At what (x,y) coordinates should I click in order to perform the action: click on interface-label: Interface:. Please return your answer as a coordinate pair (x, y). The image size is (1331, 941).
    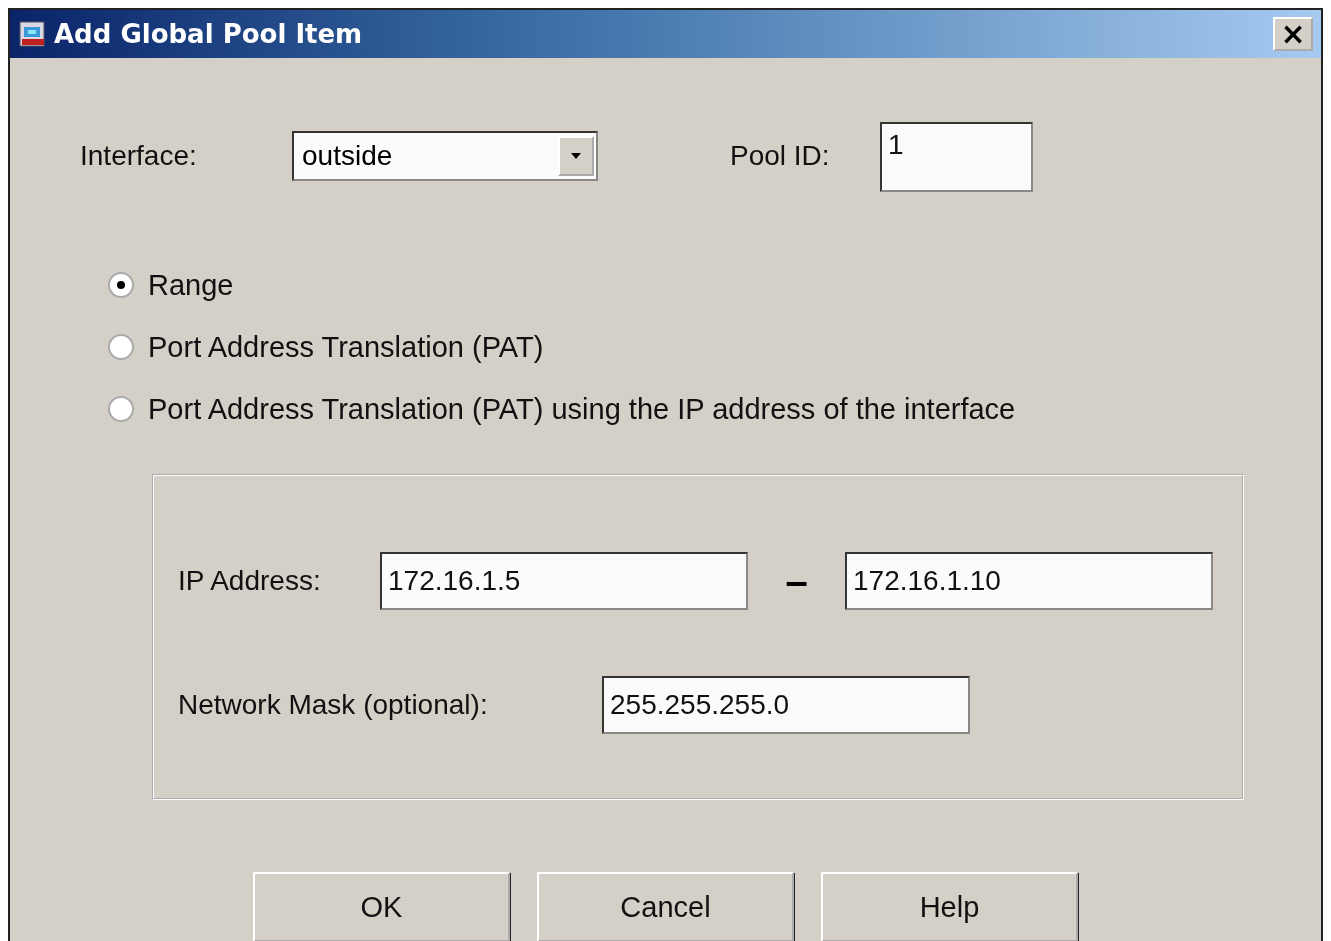
    Looking at the image, I should click on (139, 156).